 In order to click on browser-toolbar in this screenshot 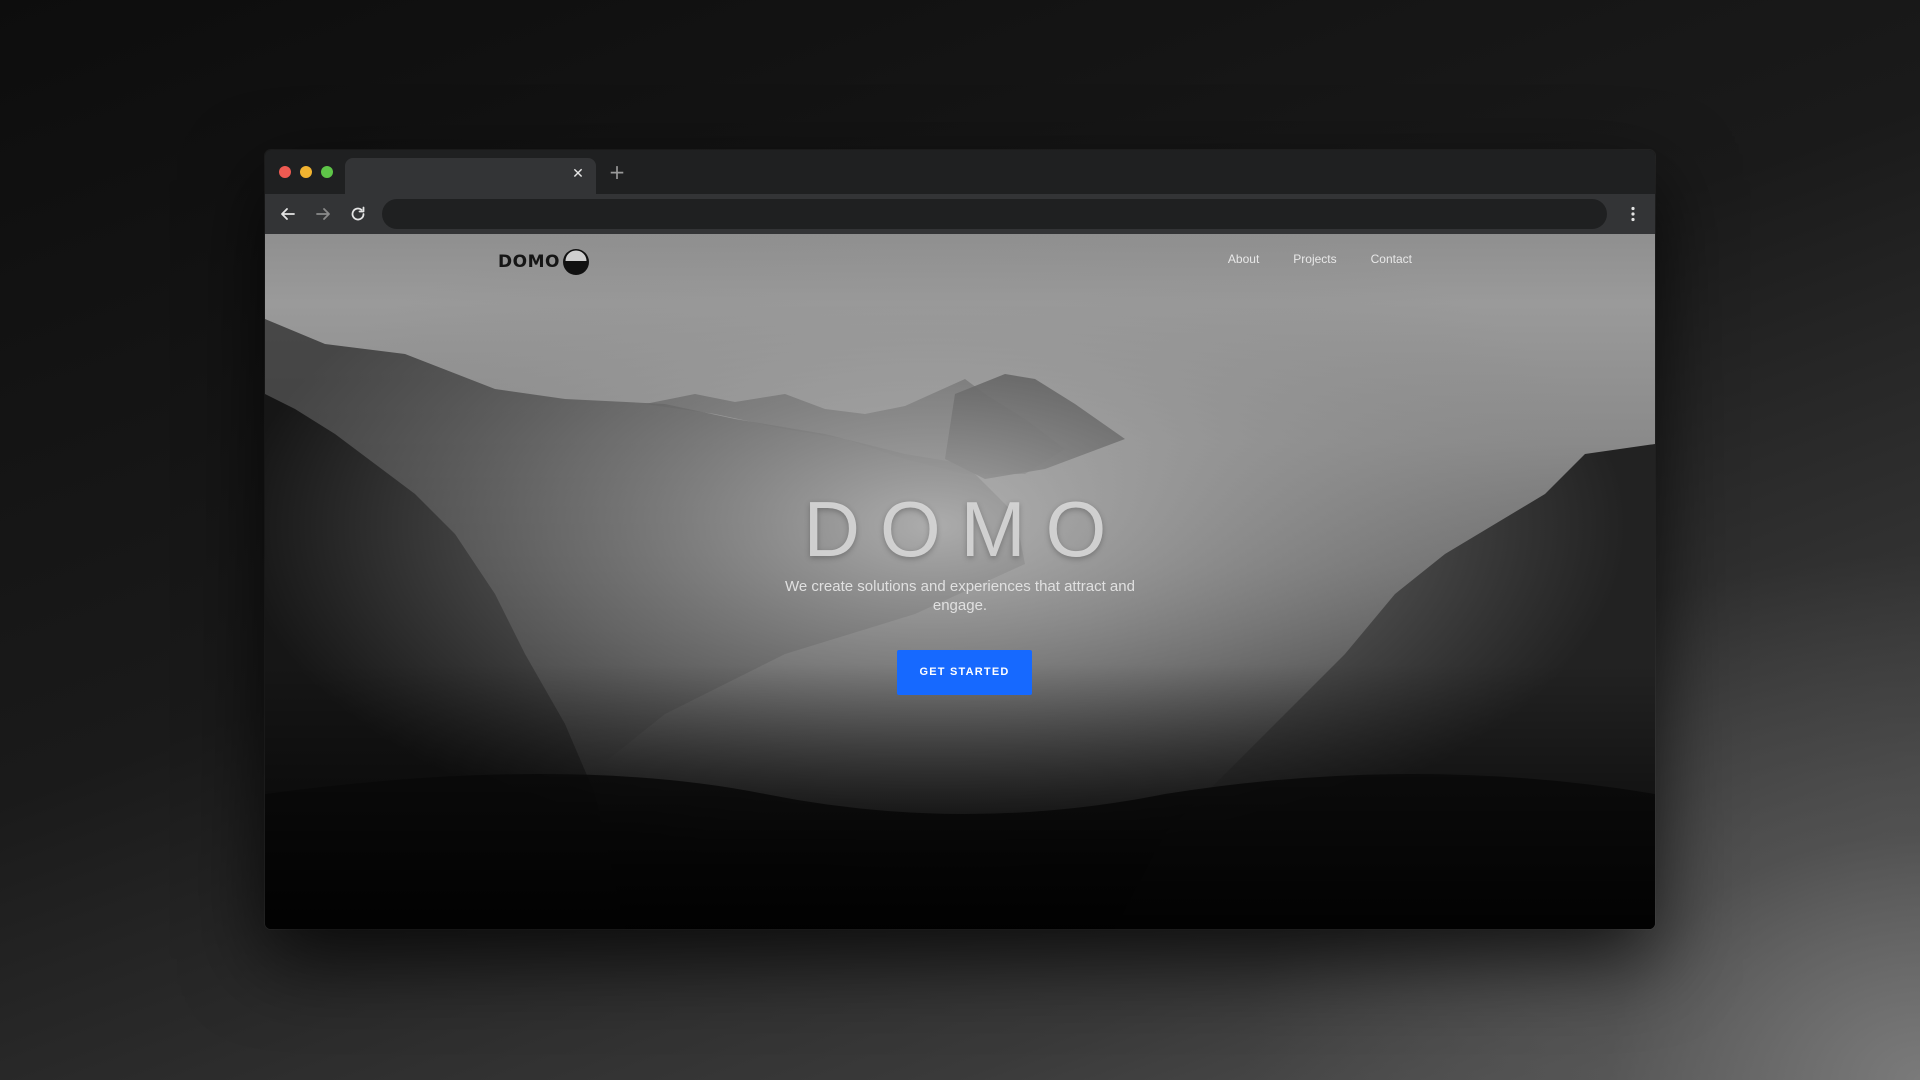, I will do `click(960, 214)`.